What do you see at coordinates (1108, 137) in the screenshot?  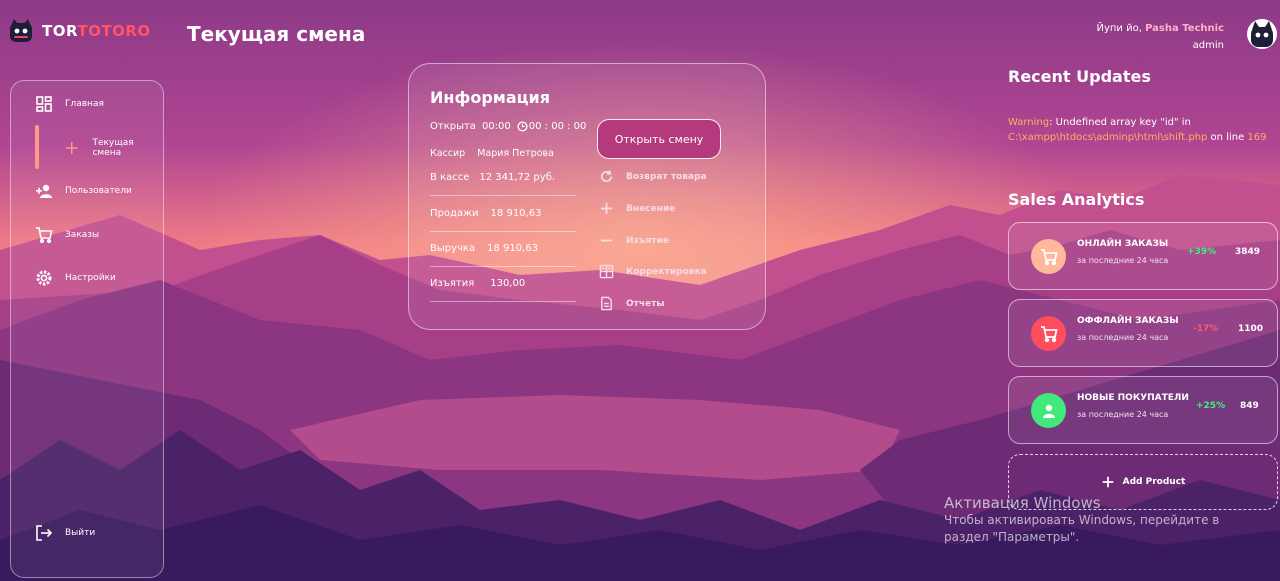 I see `warning-path: C:\xampp\htdocs\adminp\html\shift.php` at bounding box center [1108, 137].